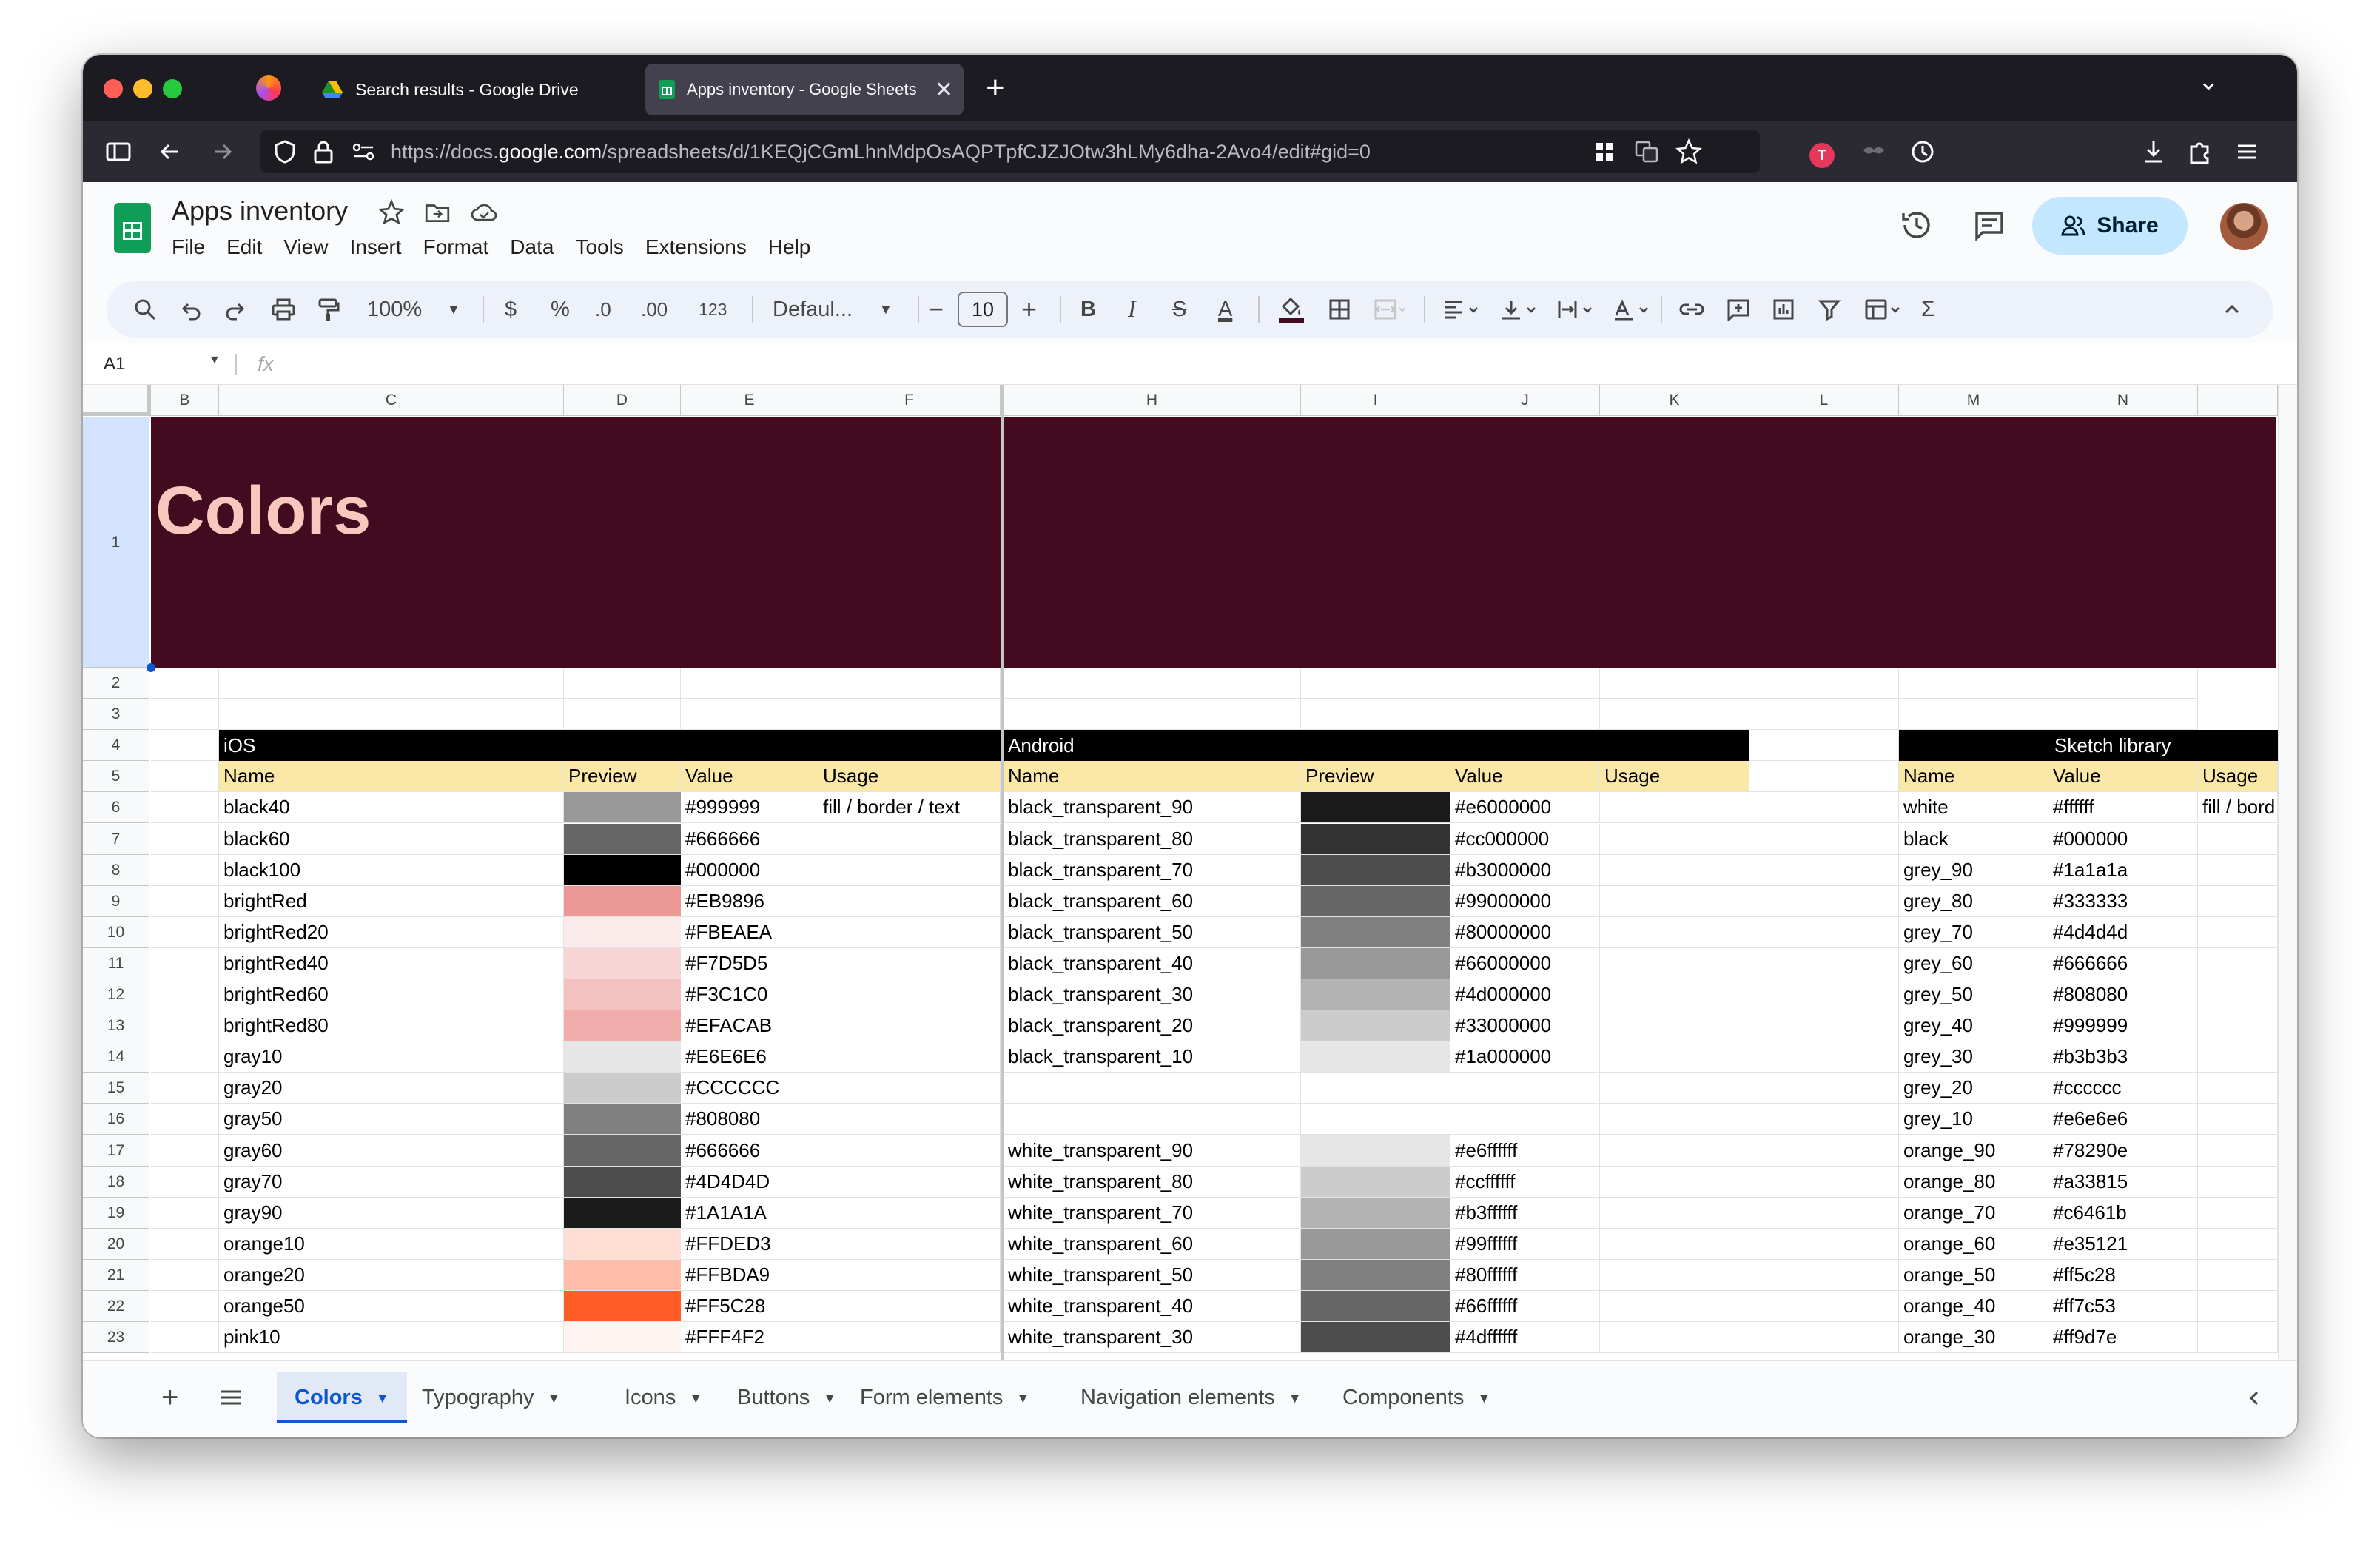 The image size is (2380, 1547). Describe the element at coordinates (392, 995) in the screenshot. I see `ios-color-name: brightRed60` at that location.